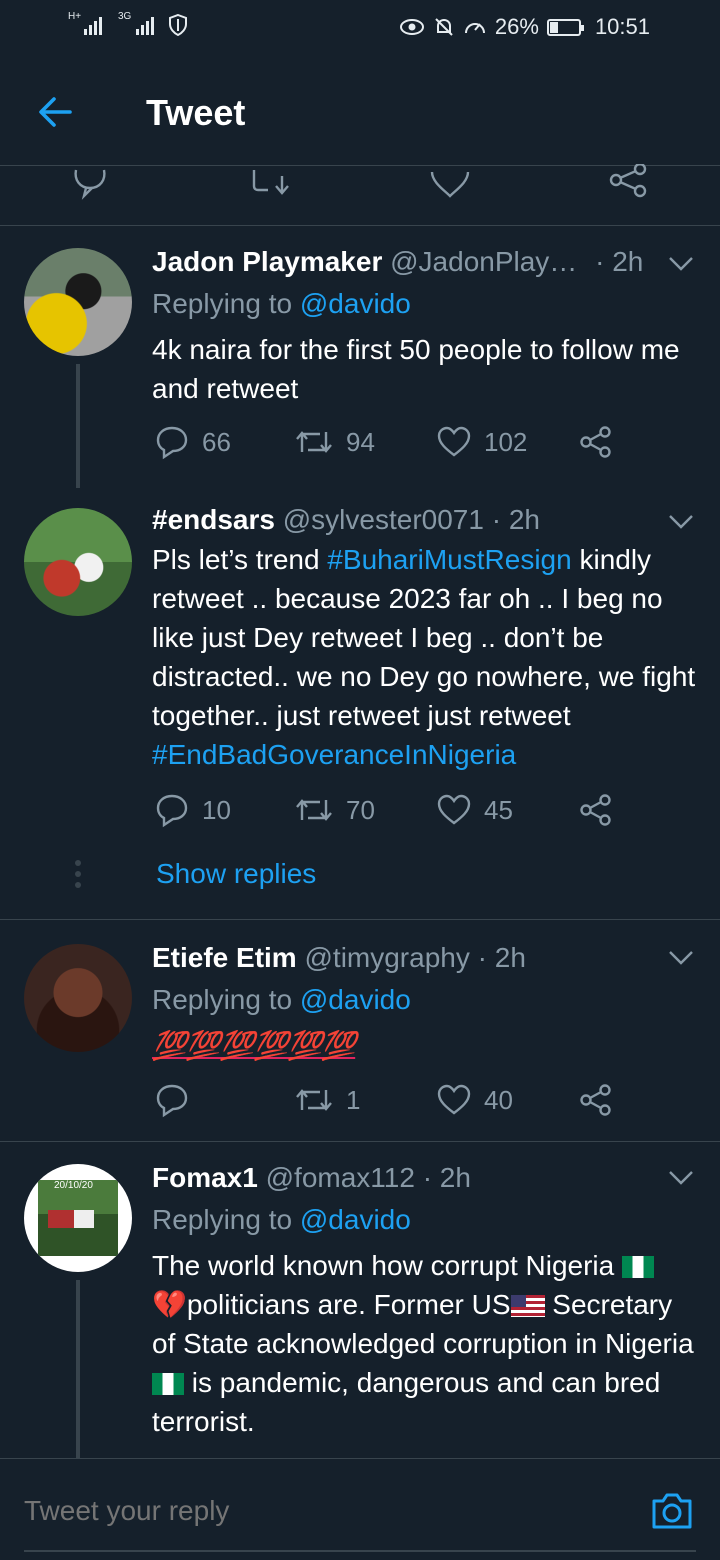  I want to click on tweet-actions: 66 94 102, so click(394, 444).